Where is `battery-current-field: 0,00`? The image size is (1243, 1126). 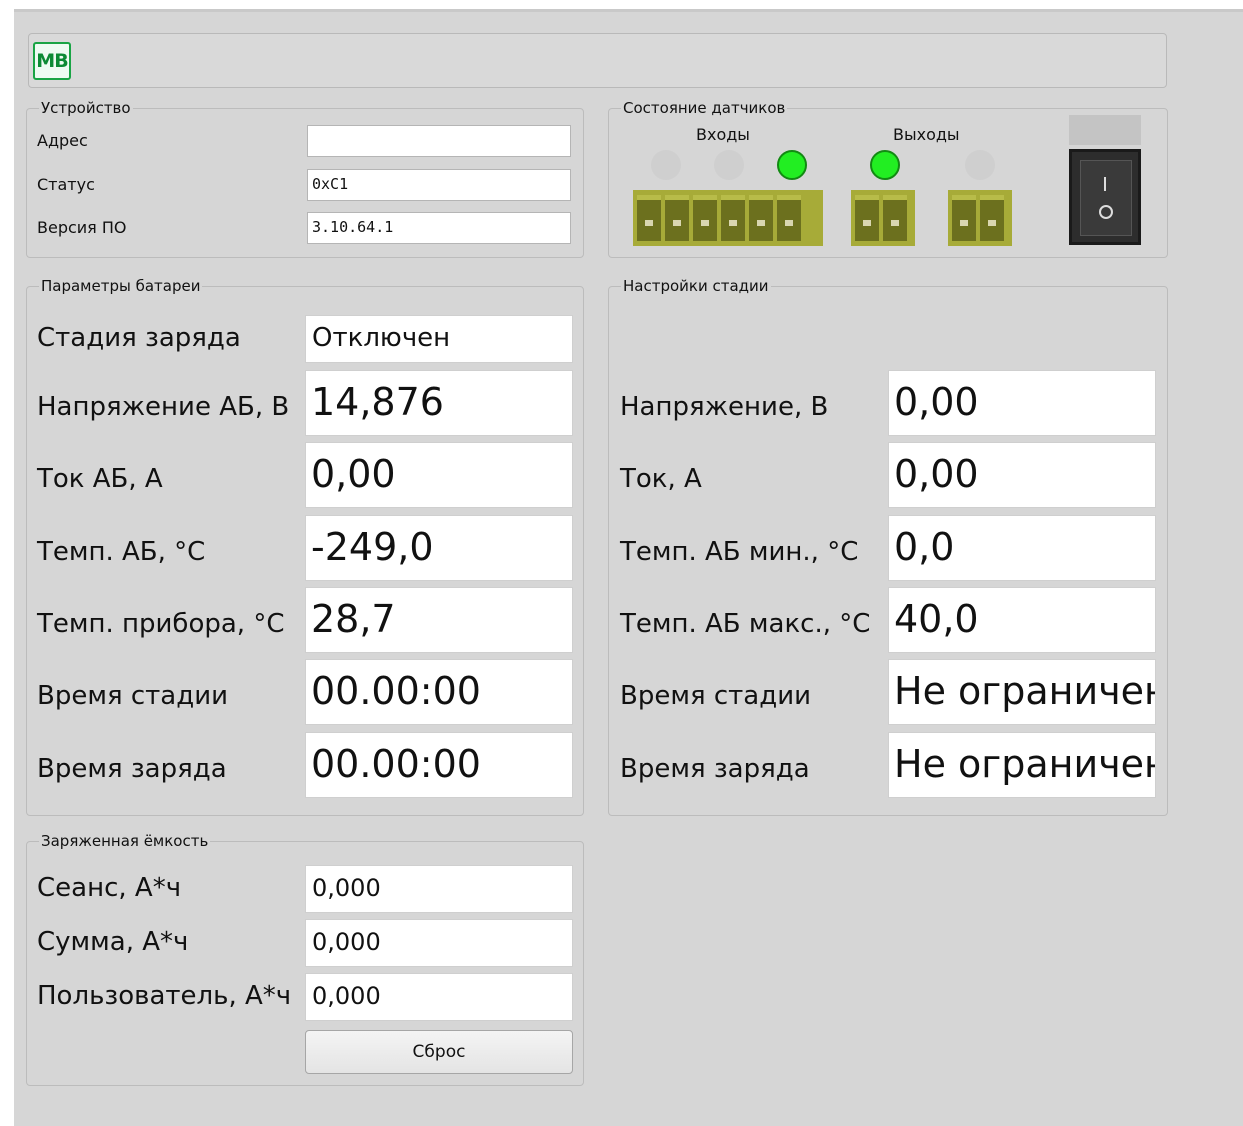 battery-current-field: 0,00 is located at coordinates (439, 475).